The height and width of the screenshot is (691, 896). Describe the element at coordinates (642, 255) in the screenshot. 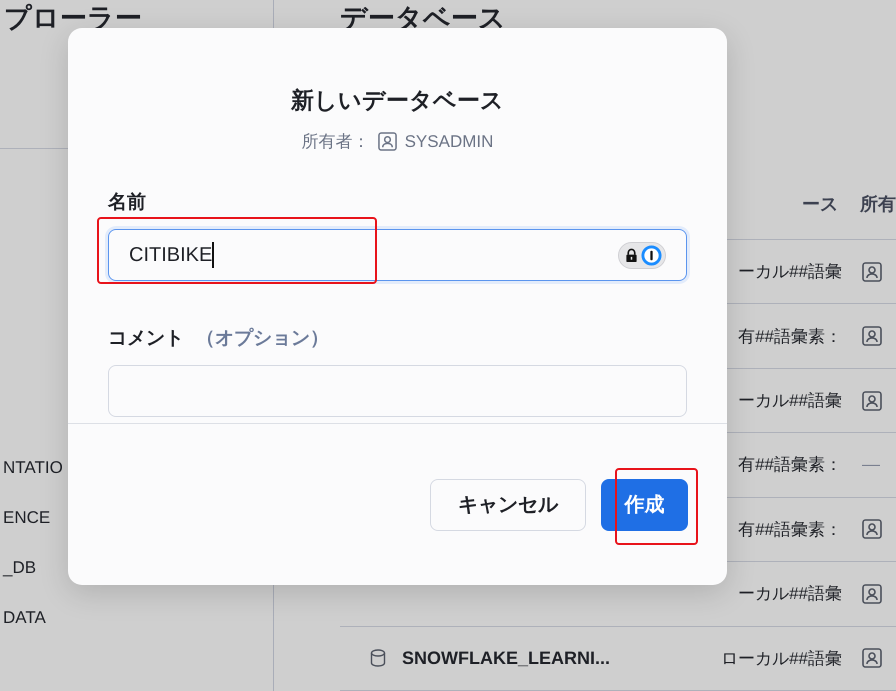

I see `password-manager-icon` at that location.